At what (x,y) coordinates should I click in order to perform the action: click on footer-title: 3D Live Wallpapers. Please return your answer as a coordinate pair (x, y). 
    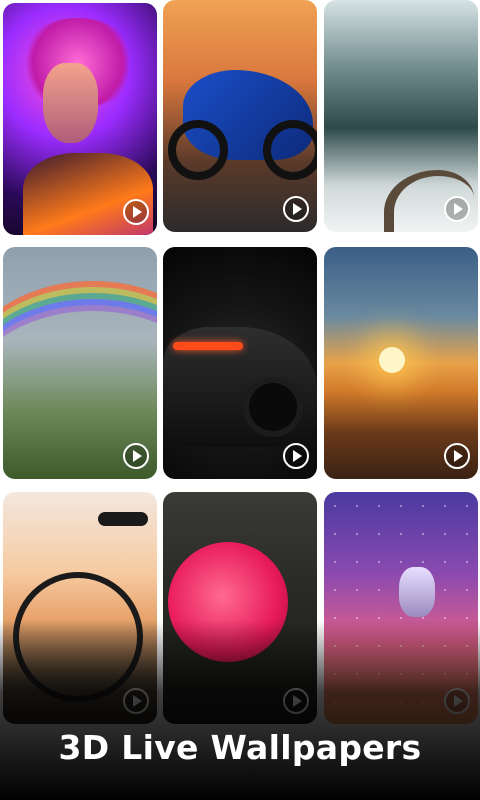
    Looking at the image, I should click on (240, 747).